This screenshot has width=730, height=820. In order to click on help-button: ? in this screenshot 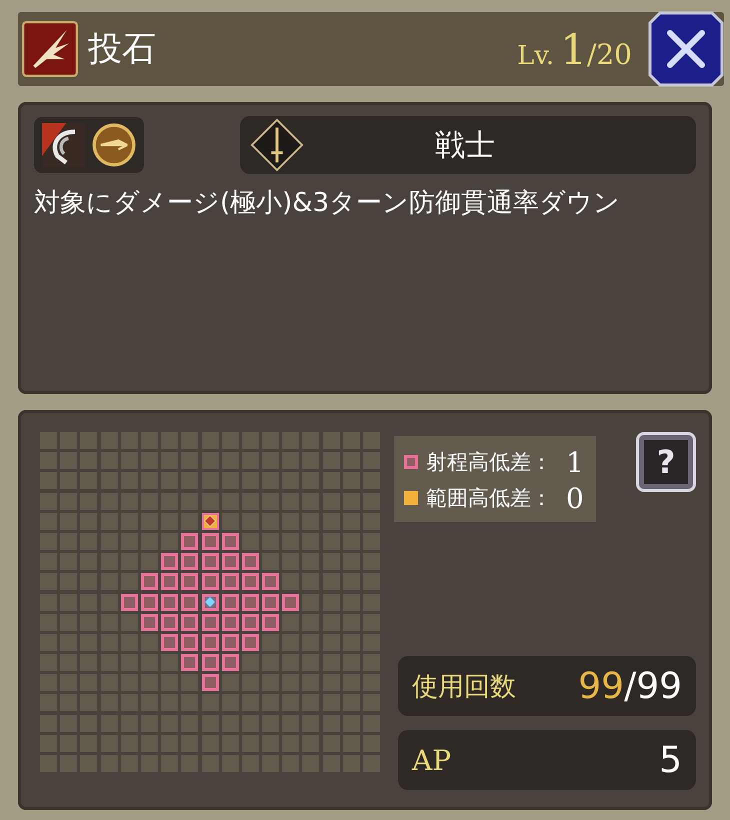, I will do `click(666, 462)`.